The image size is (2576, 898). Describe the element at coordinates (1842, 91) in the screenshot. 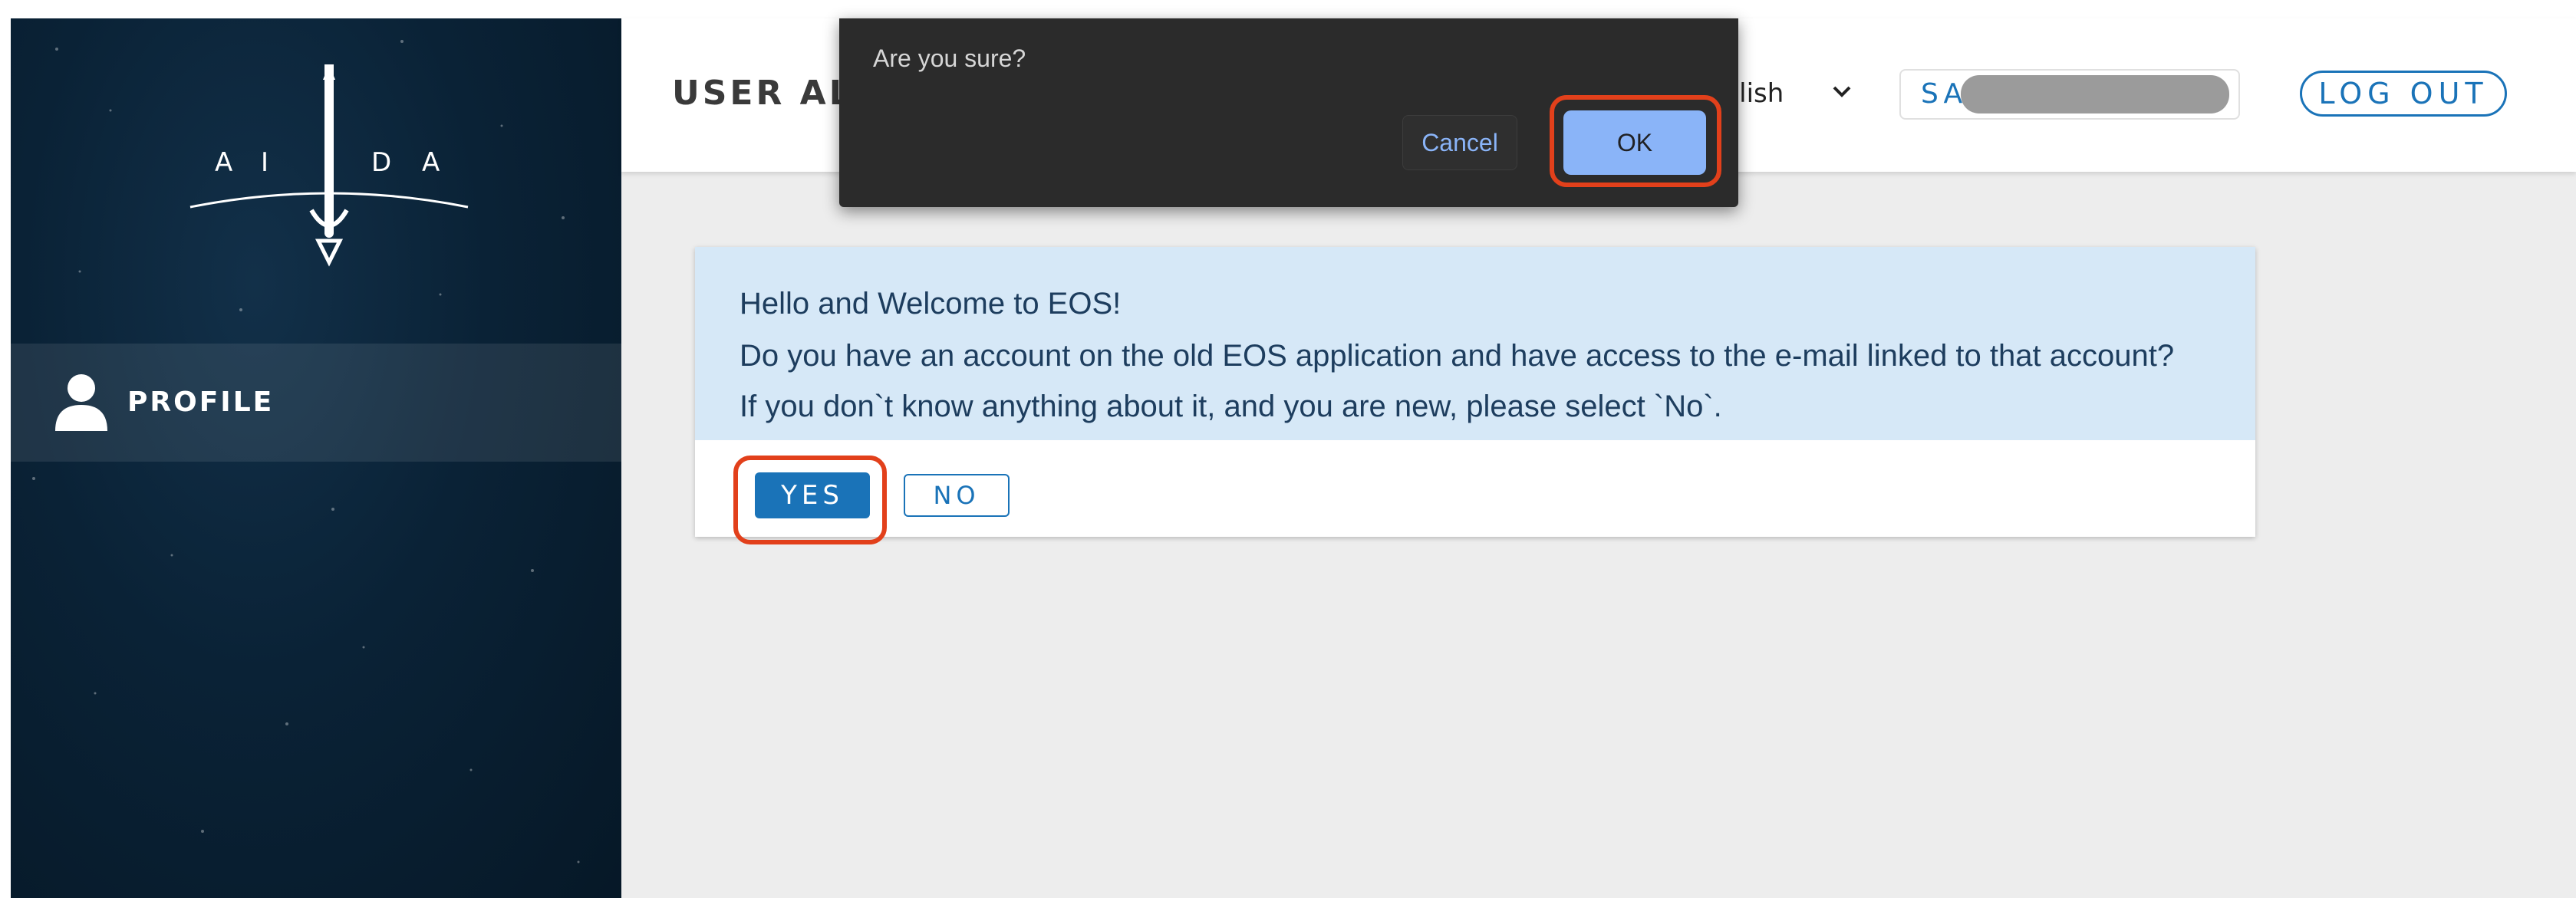

I see `chevron-down-icon` at that location.